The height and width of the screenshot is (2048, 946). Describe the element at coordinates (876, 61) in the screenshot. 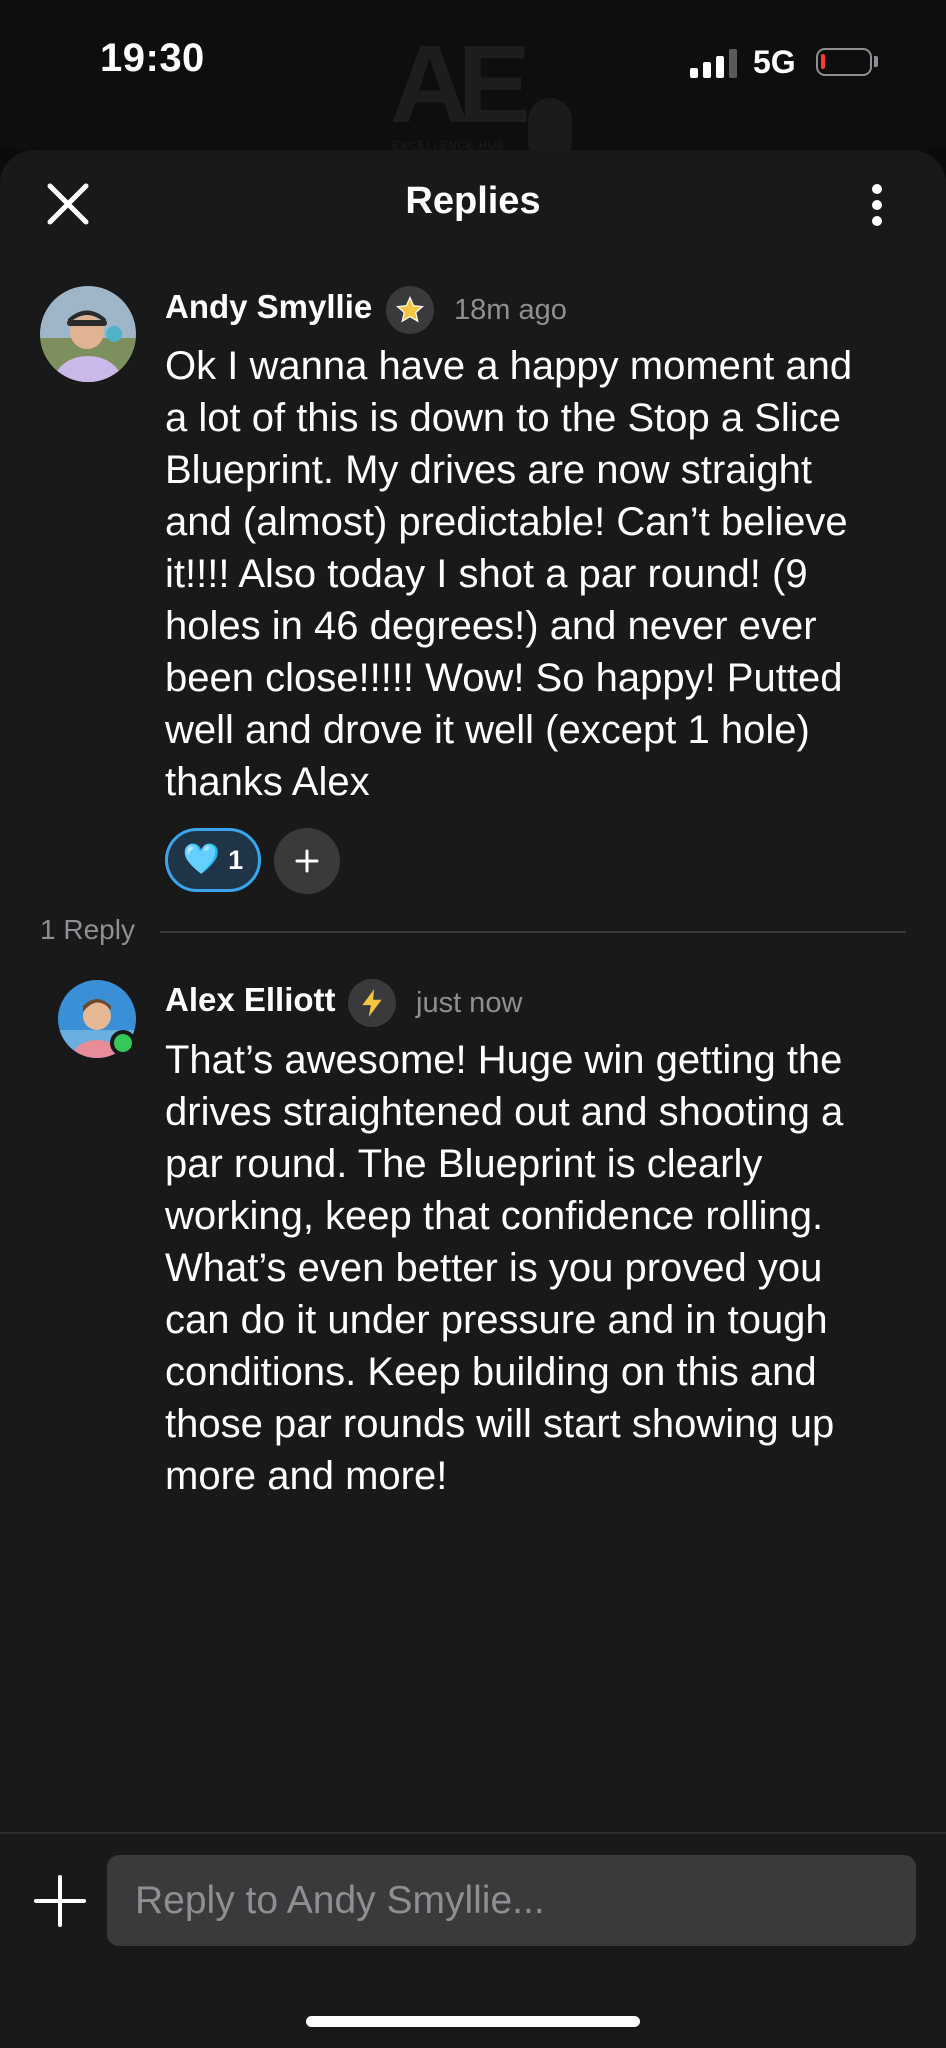

I see `battery-cap` at that location.